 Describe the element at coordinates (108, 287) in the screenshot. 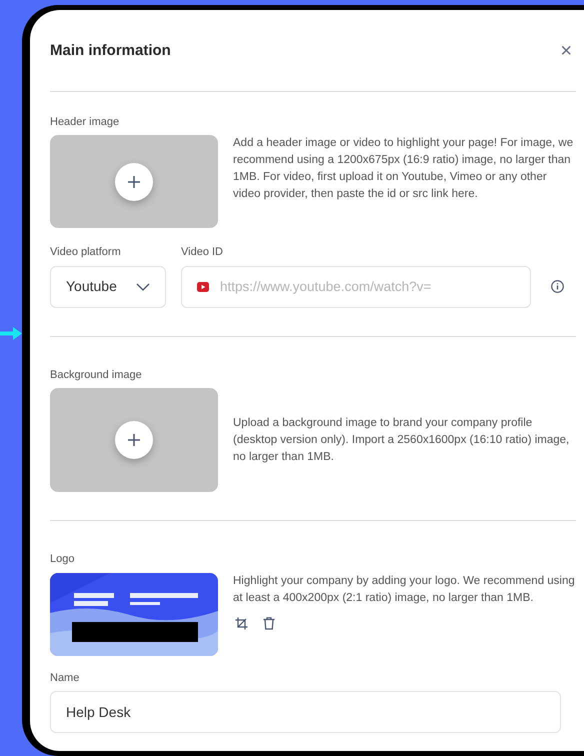

I see `platform-select: Youtube` at that location.